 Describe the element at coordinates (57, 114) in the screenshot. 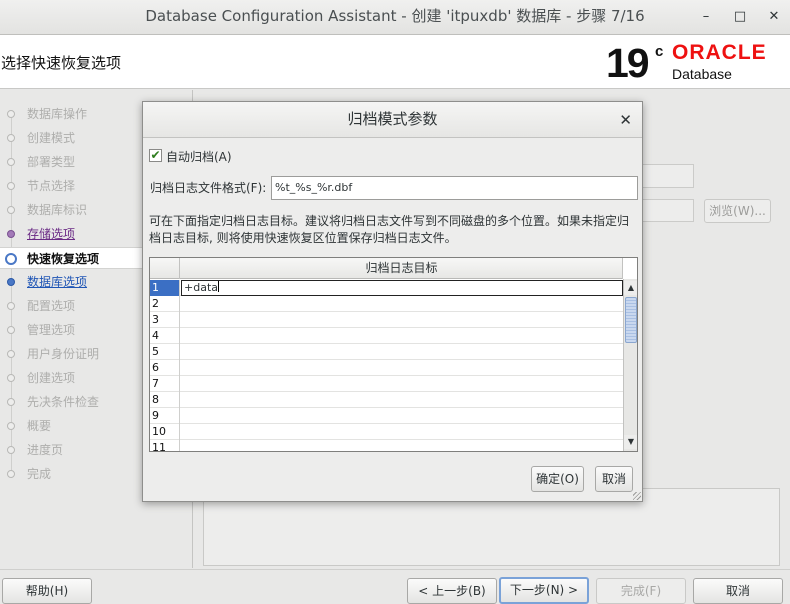

I see `sidebar-step-label: 数据库操作` at that location.